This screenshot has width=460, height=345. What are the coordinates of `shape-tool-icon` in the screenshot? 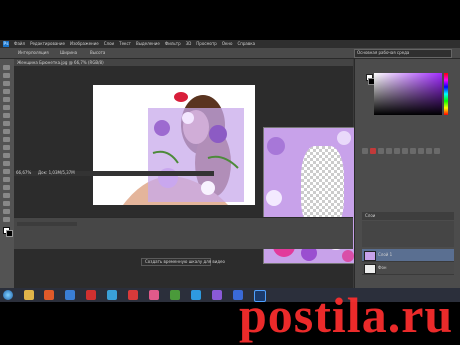 It's located at (6, 203).